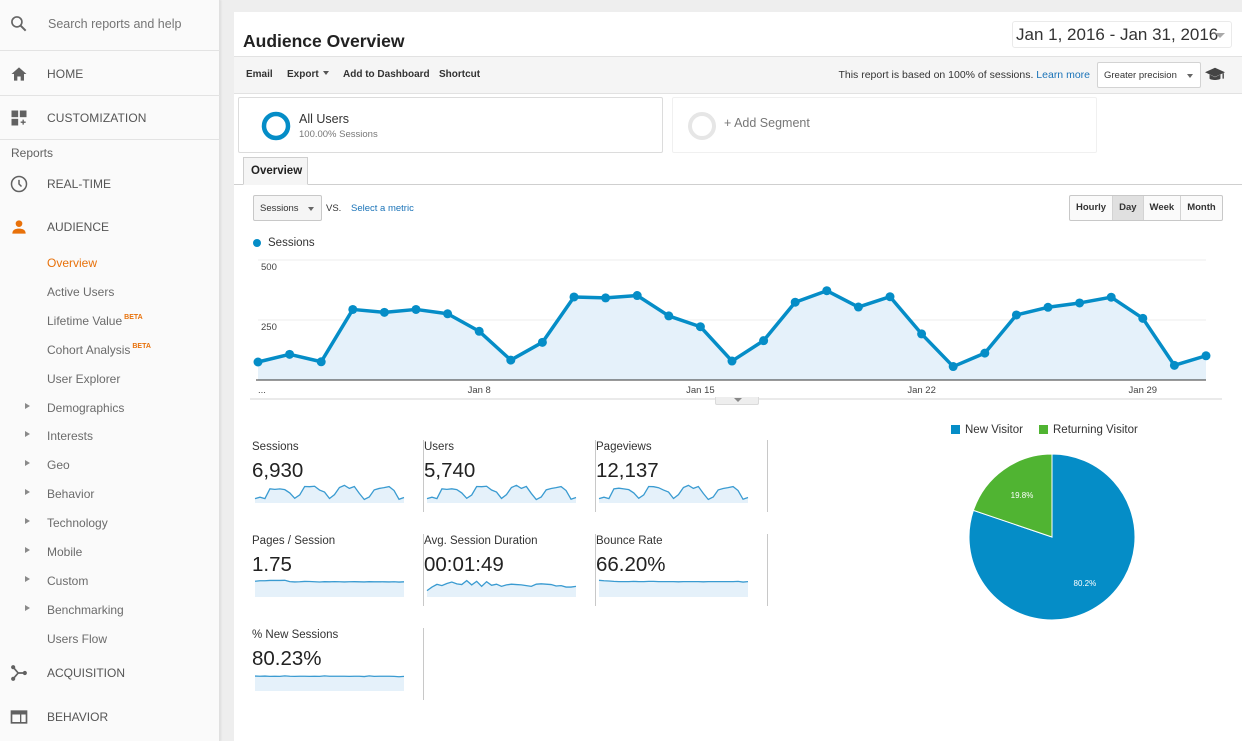 The image size is (1242, 741). What do you see at coordinates (110, 227) in the screenshot?
I see `sidebar-item-audience: AUDIENCE` at bounding box center [110, 227].